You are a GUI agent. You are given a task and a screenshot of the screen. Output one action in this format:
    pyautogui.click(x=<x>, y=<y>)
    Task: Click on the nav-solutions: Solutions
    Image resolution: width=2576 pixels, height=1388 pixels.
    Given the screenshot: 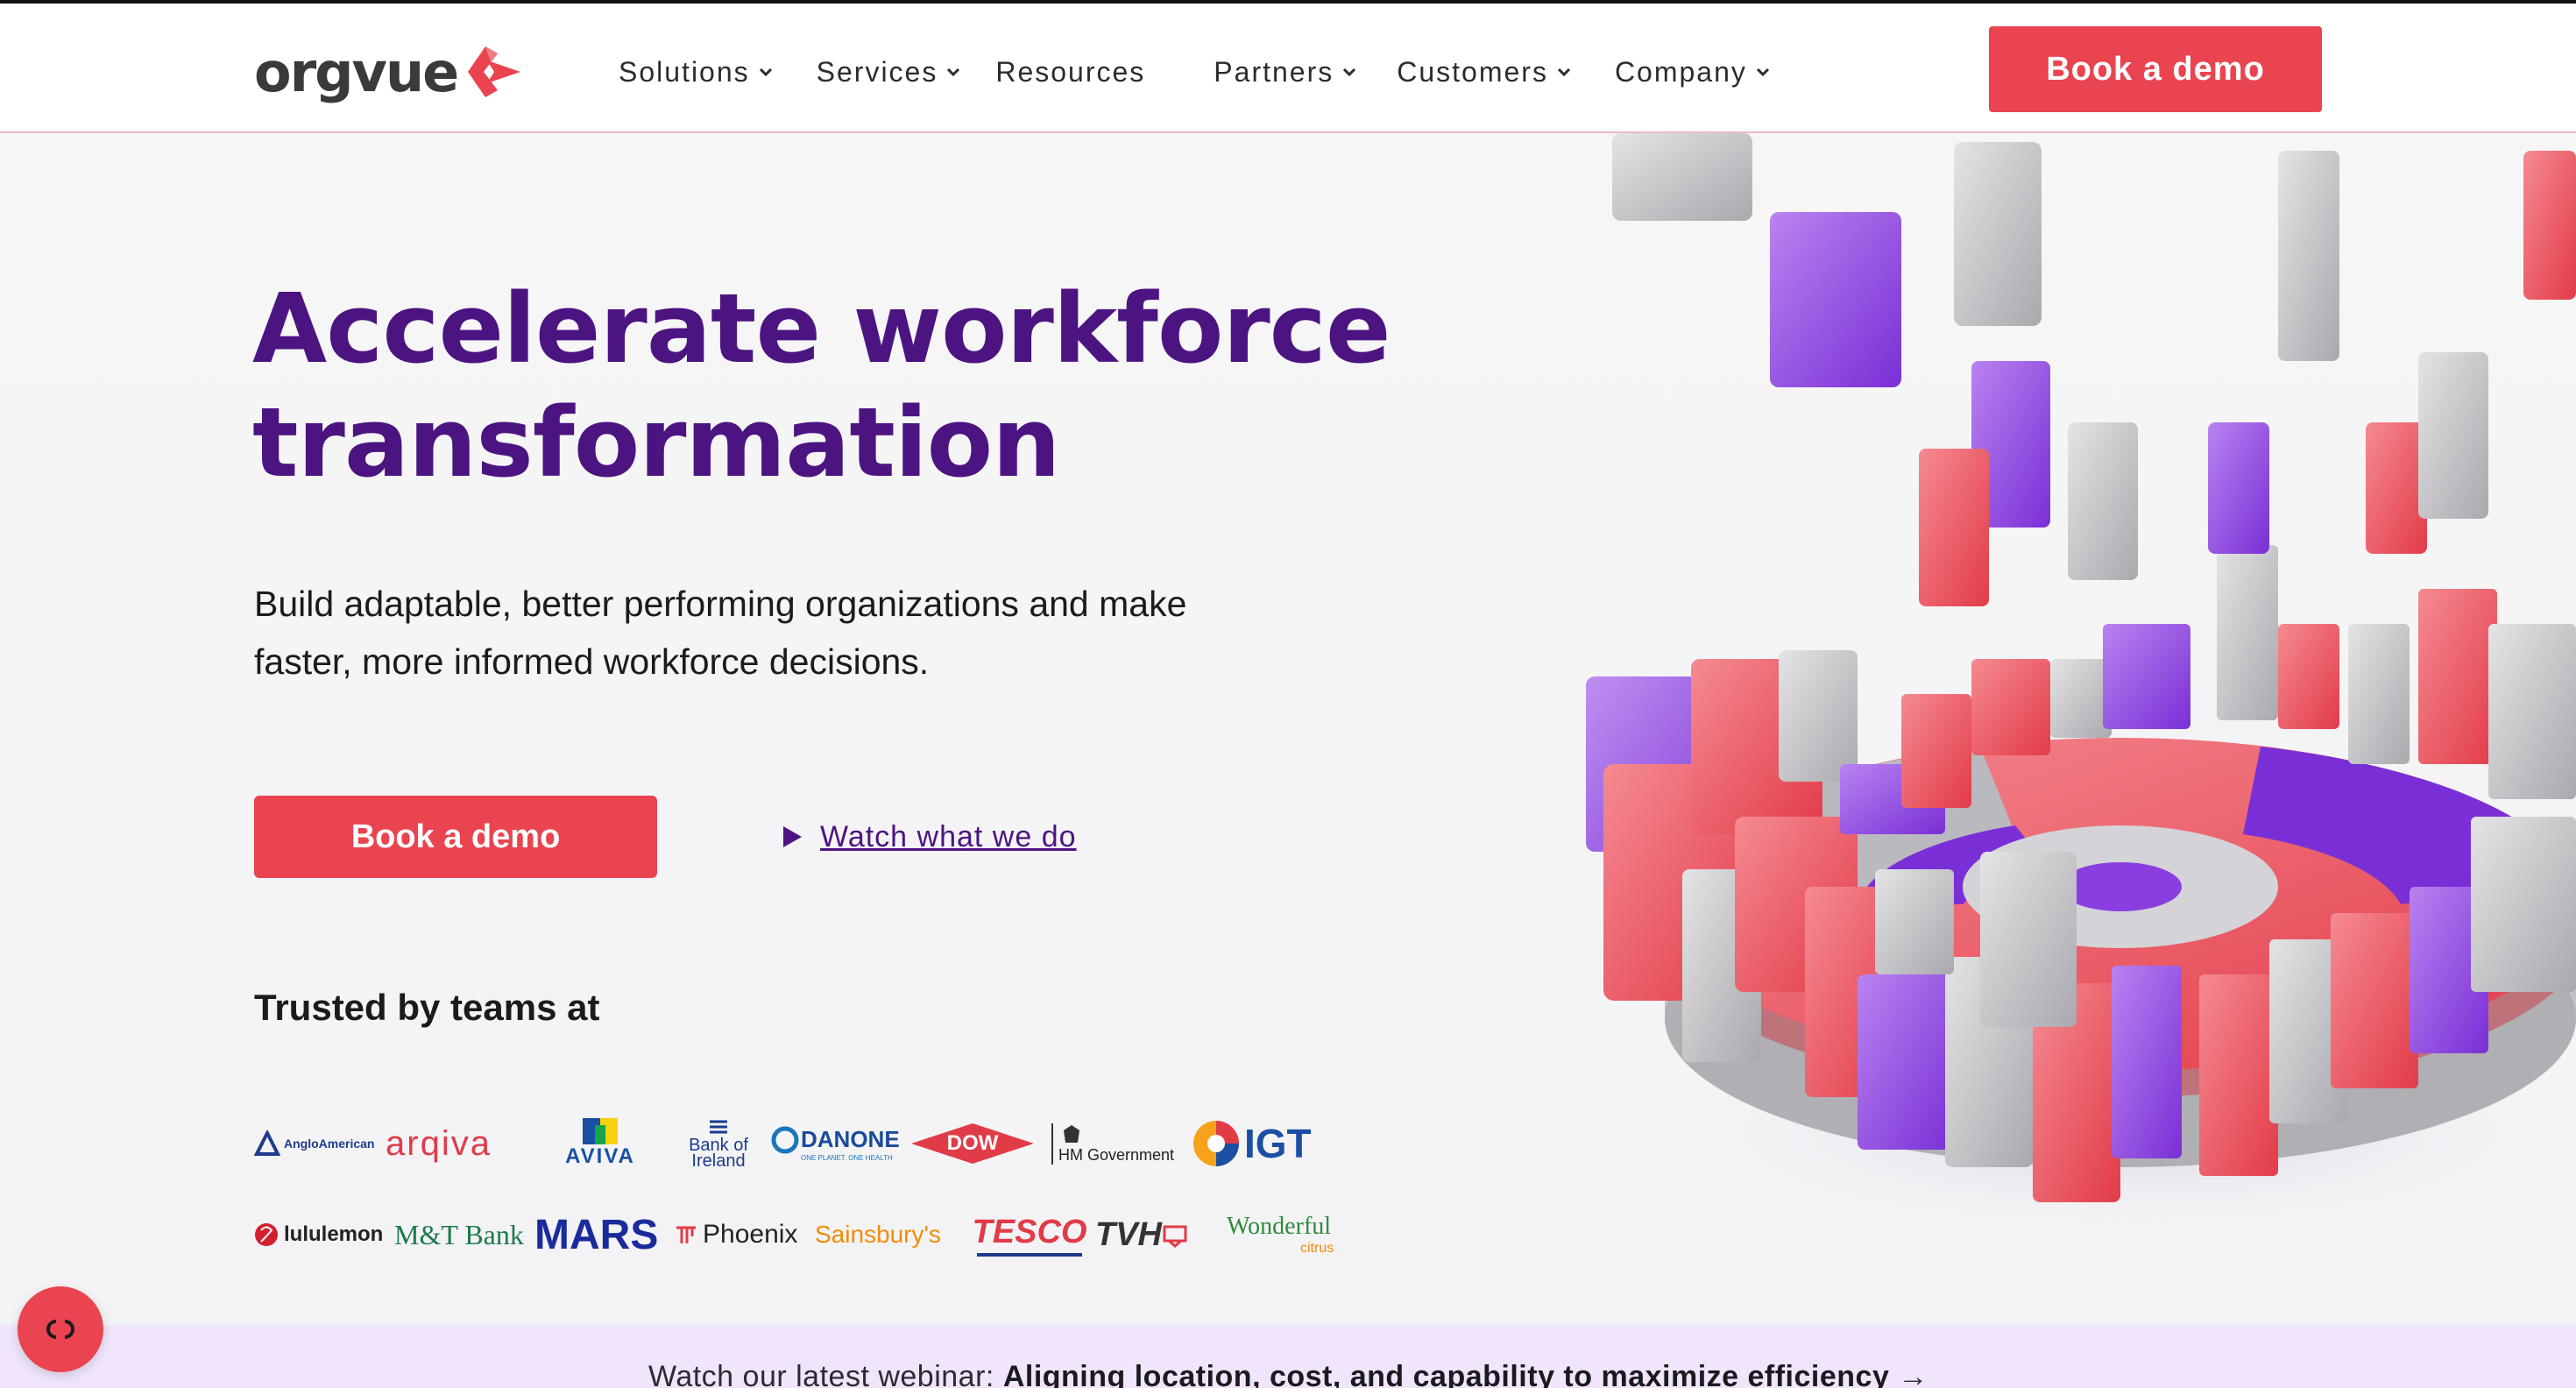 What is the action you would take?
    pyautogui.click(x=697, y=72)
    